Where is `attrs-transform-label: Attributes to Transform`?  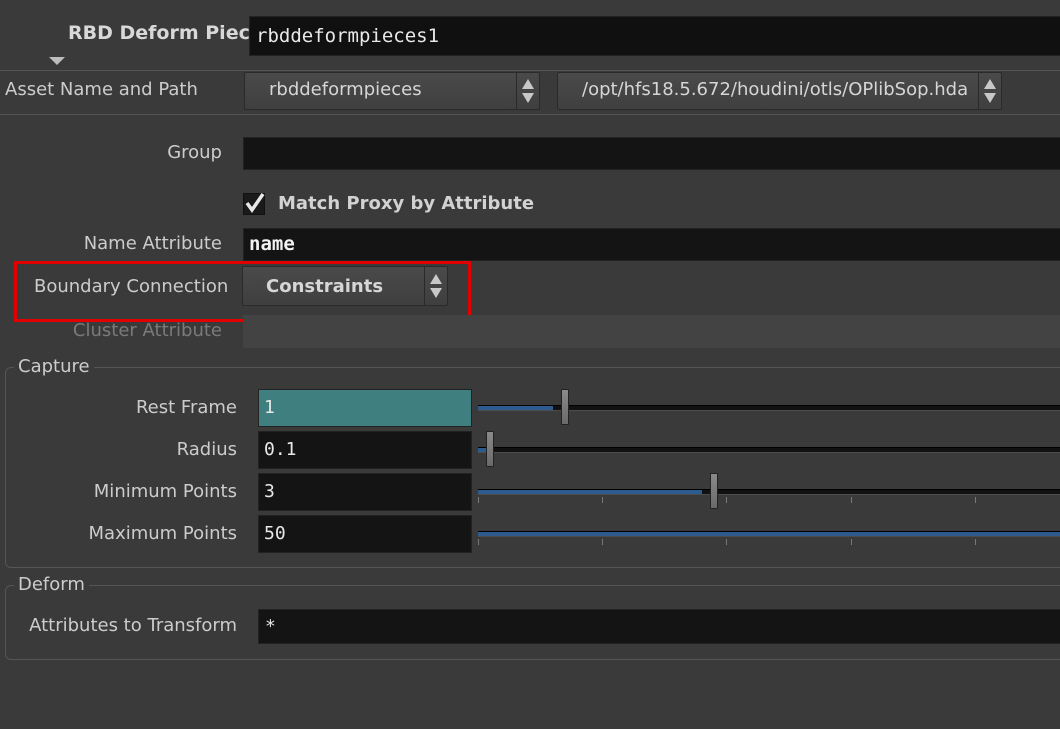
attrs-transform-label: Attributes to Transform is located at coordinates (133, 625).